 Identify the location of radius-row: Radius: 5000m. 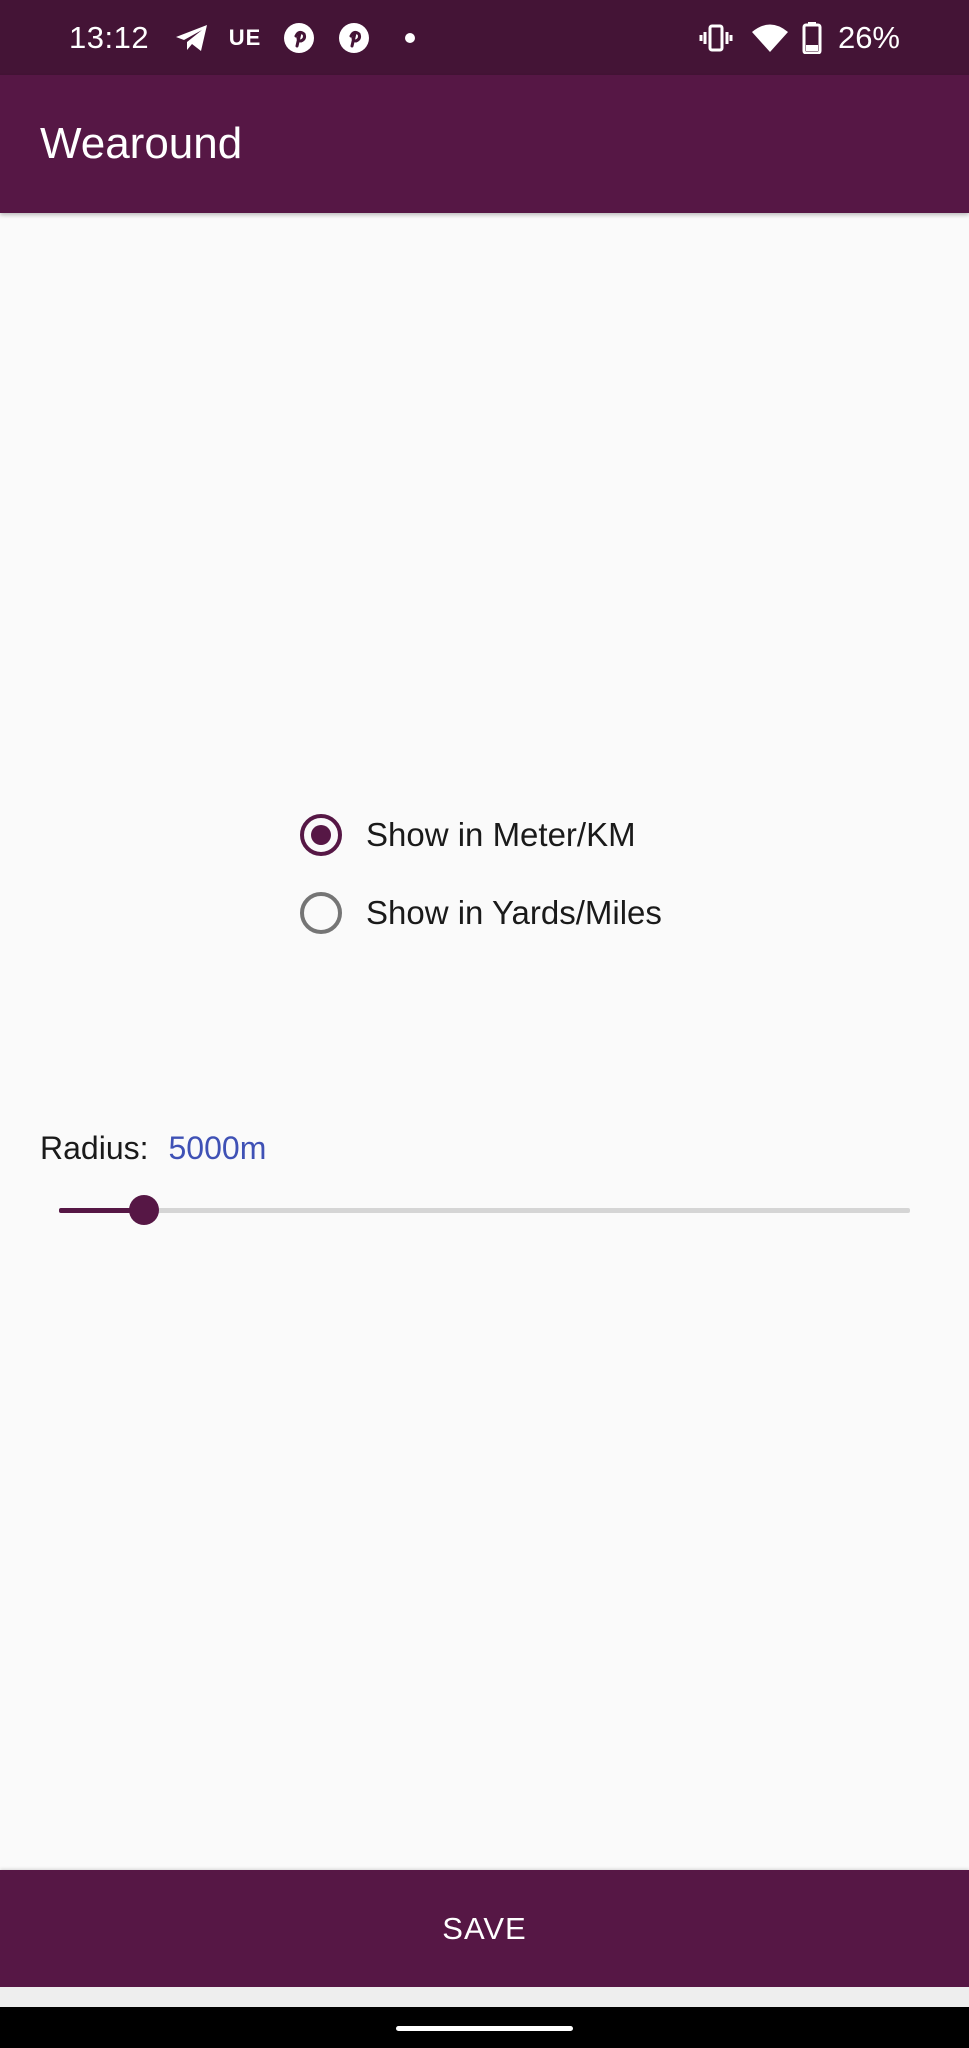
(153, 1148).